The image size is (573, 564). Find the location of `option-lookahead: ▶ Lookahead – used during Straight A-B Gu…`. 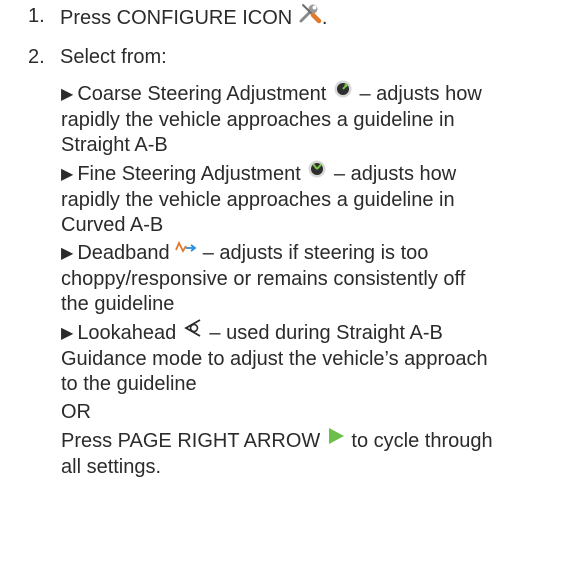

option-lookahead: ▶ Lookahead – used during Straight A-B Gu… is located at coordinates (301, 357).